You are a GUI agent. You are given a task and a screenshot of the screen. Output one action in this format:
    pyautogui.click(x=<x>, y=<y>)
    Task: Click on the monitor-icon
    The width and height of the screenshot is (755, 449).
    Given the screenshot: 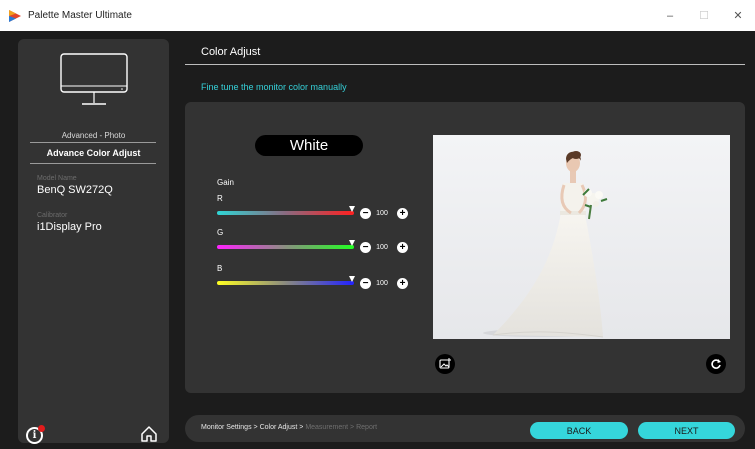 What is the action you would take?
    pyautogui.click(x=94, y=79)
    